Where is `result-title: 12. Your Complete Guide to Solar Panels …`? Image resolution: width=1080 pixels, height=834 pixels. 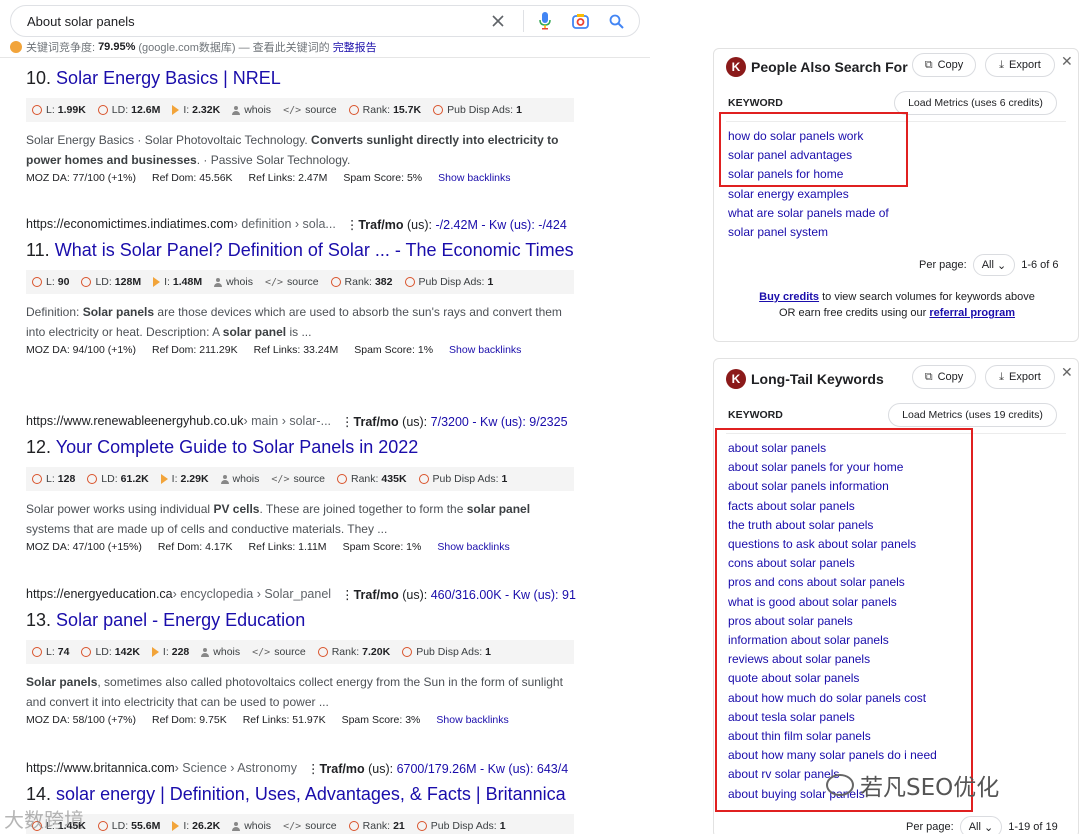 result-title: 12. Your Complete Guide to Solar Panels … is located at coordinates (301, 447).